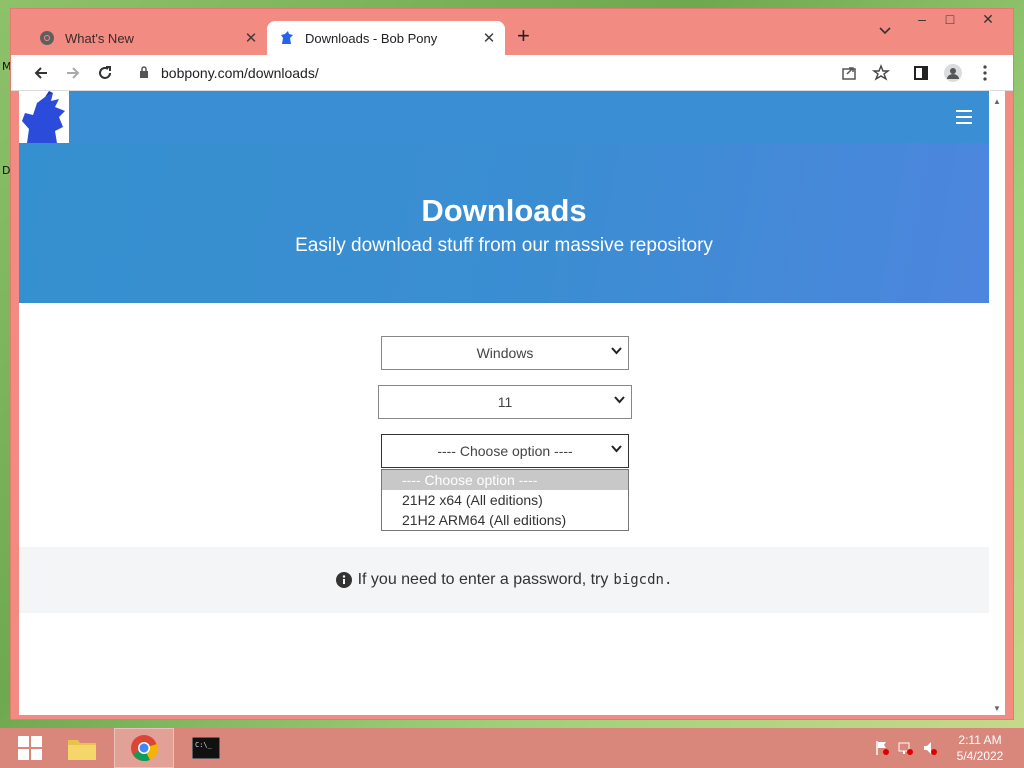 The image size is (1024, 768). I want to click on volume-icon, so click(930, 748).